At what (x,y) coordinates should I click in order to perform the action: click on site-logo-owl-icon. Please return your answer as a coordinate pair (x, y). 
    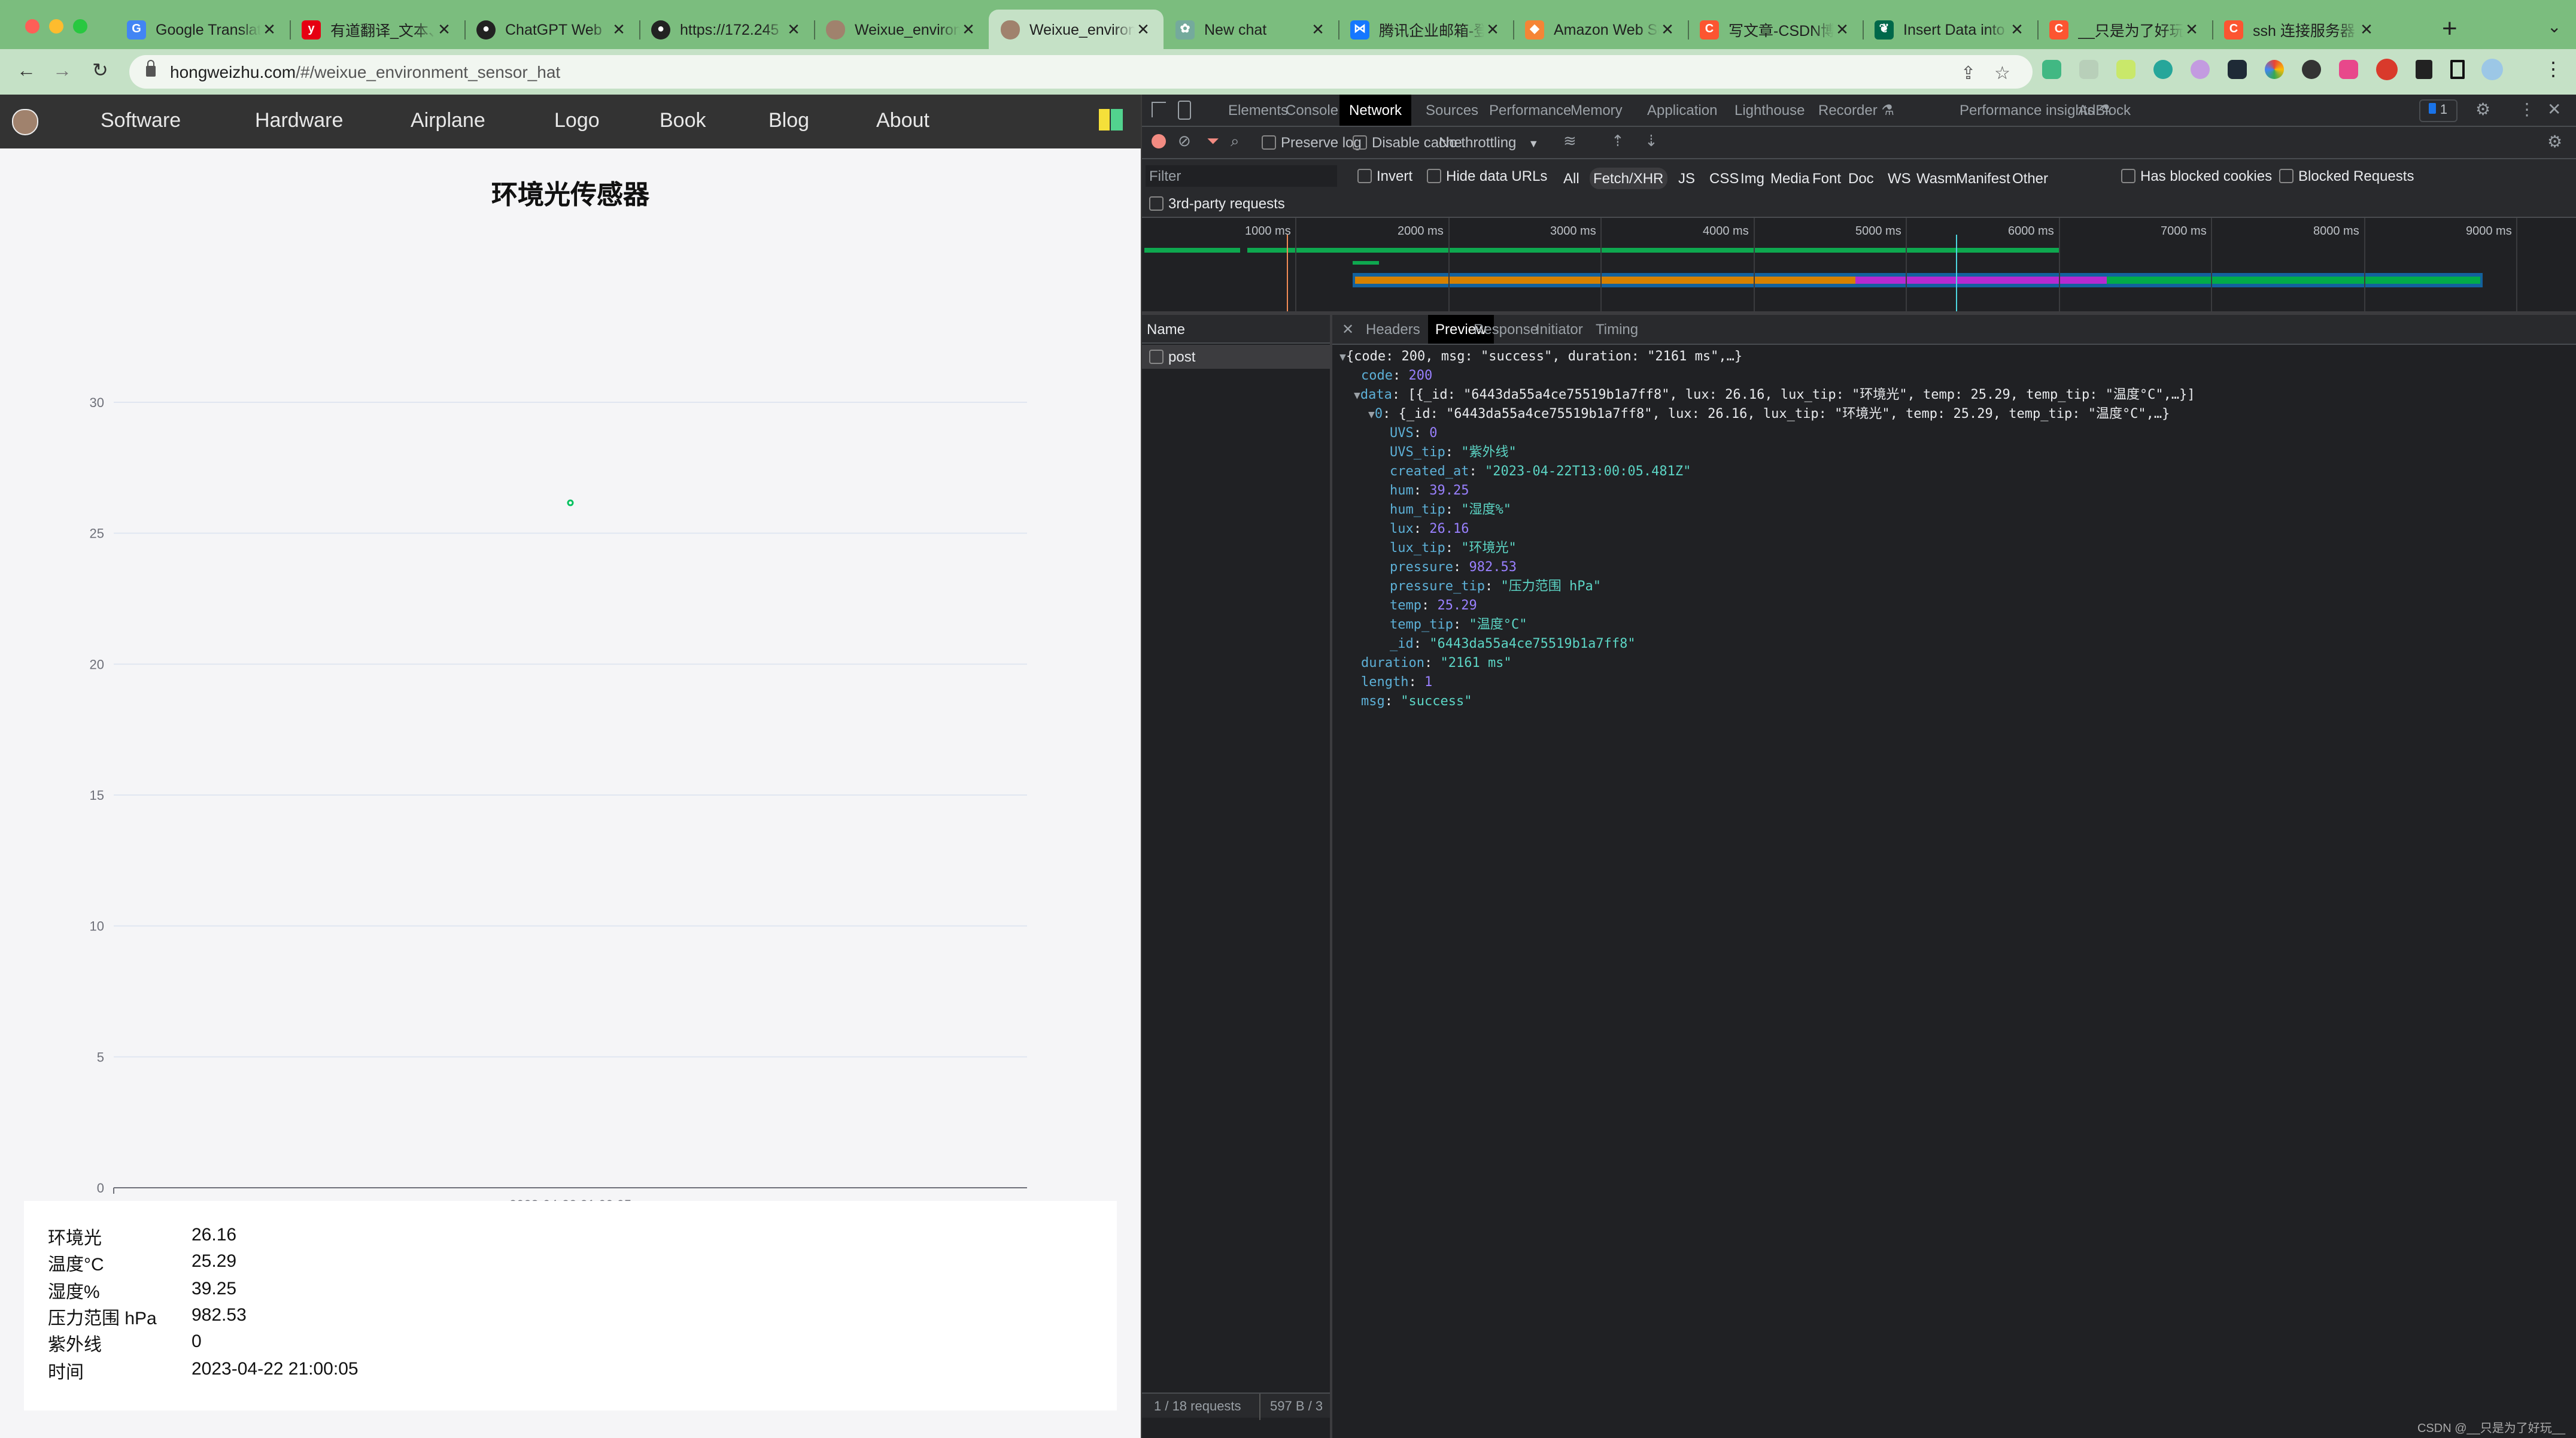
    Looking at the image, I should click on (25, 122).